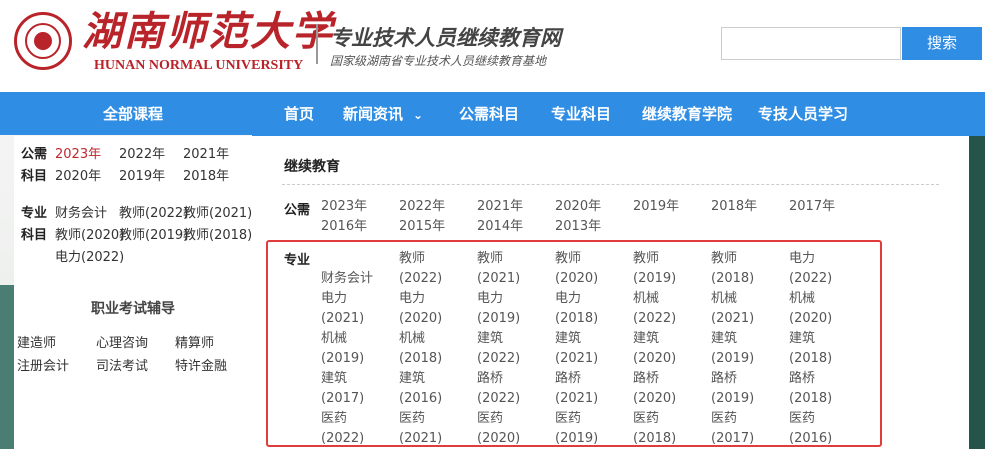  I want to click on career-item-cpa: 注册会计, so click(43, 364).